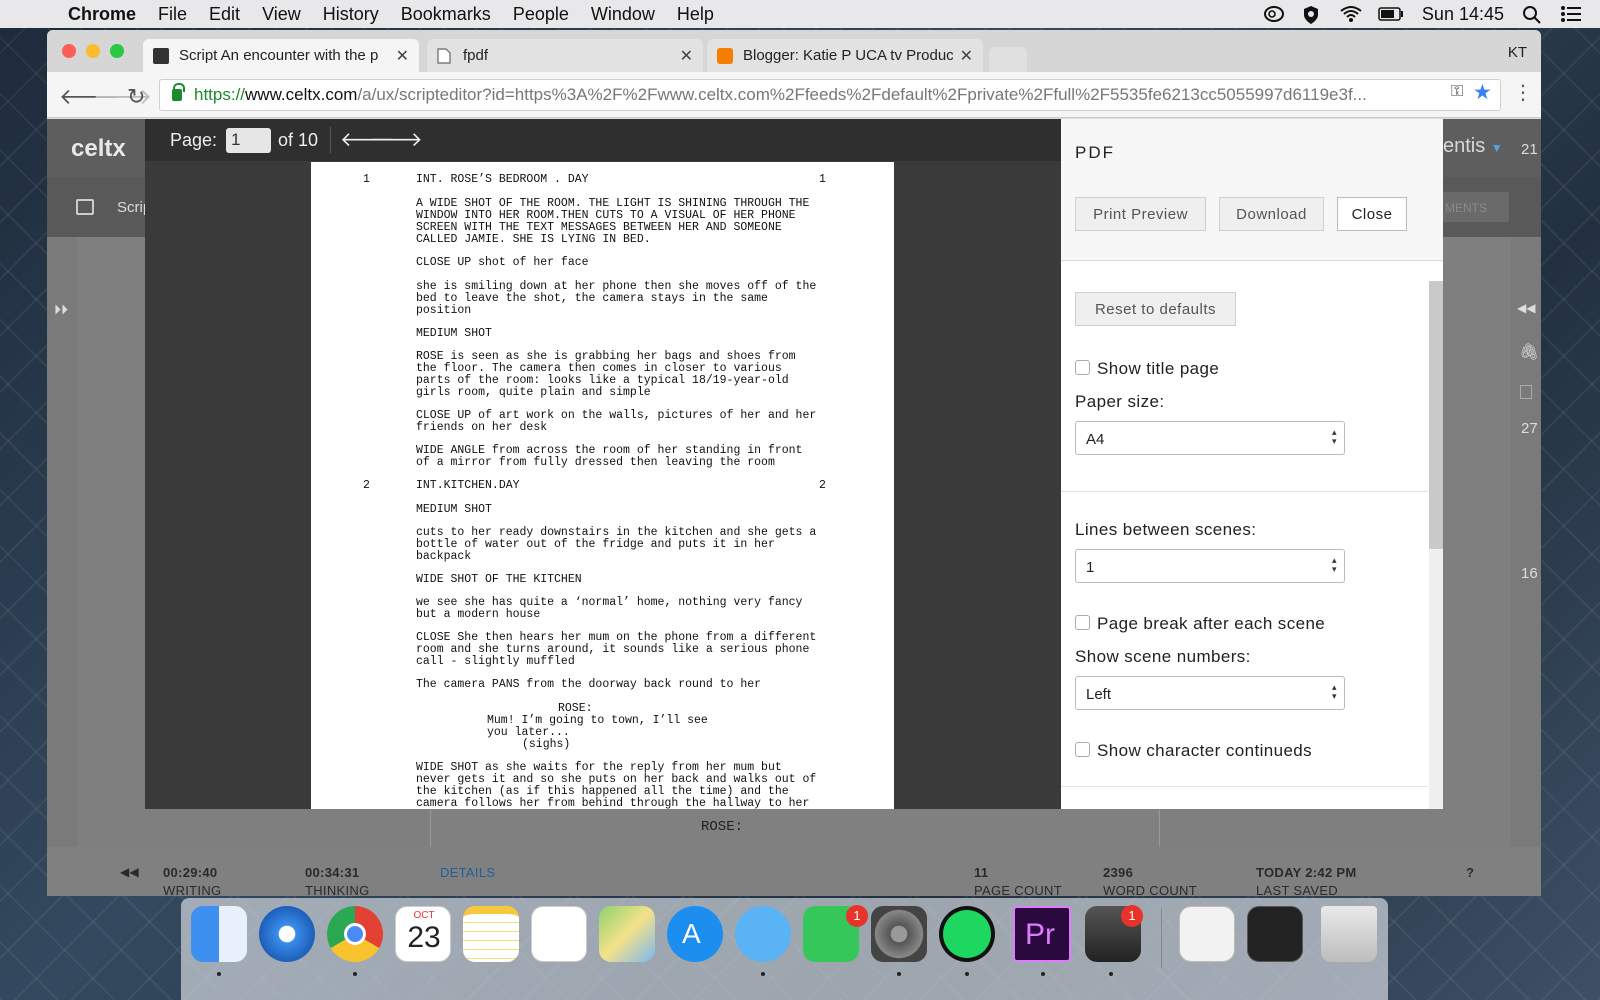  I want to click on safari-icon, so click(287, 934).